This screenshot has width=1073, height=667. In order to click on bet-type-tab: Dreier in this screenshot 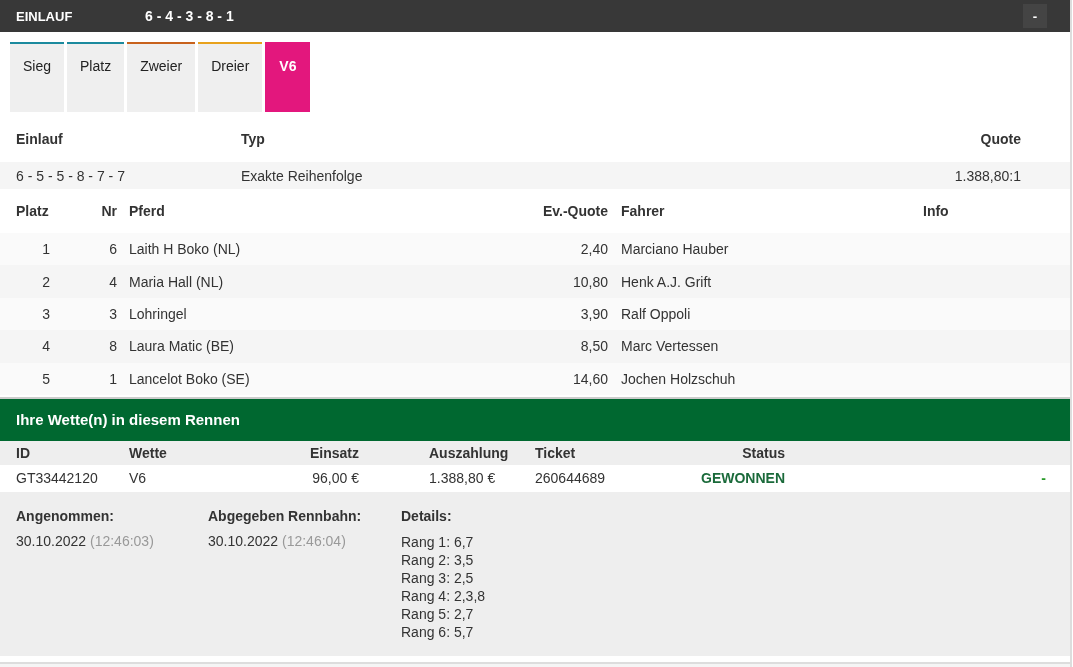, I will do `click(230, 77)`.